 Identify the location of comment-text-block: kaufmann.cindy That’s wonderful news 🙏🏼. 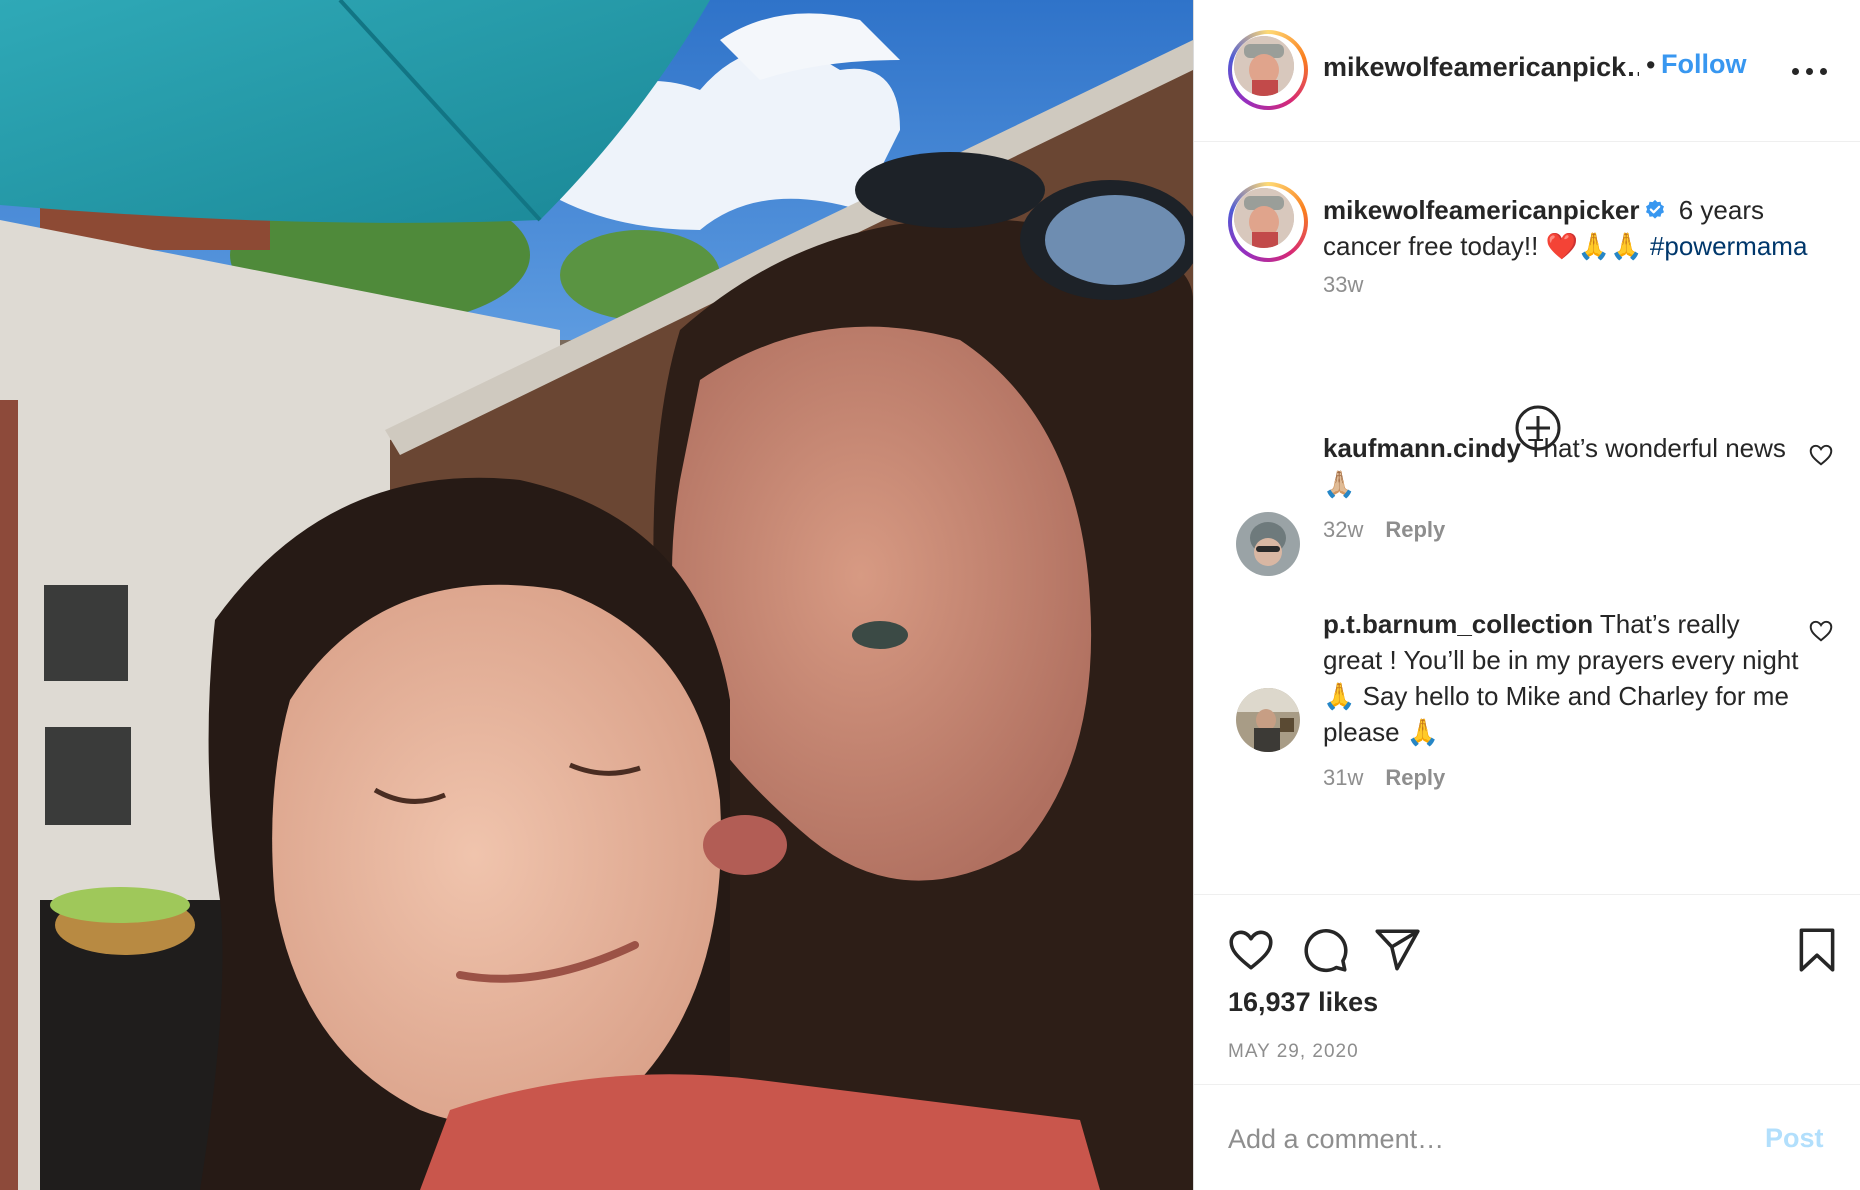
(1563, 466).